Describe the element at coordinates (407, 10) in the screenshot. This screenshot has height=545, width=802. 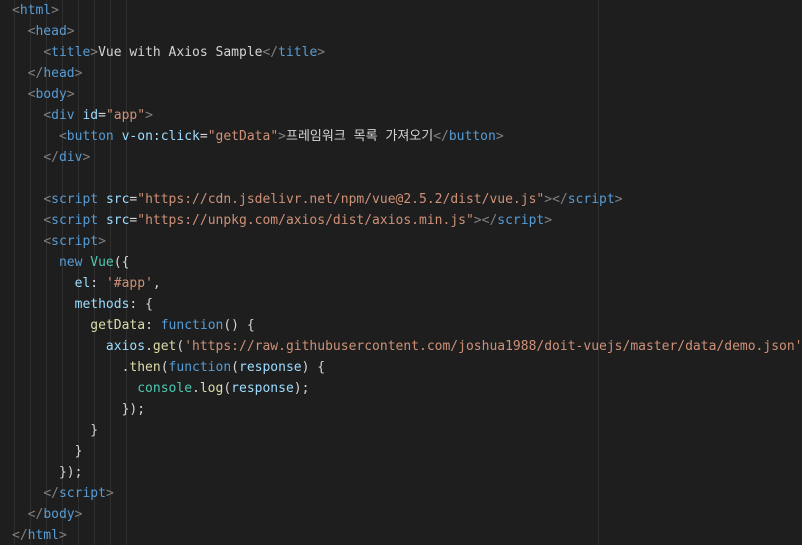
I see `code-line: <html>` at that location.